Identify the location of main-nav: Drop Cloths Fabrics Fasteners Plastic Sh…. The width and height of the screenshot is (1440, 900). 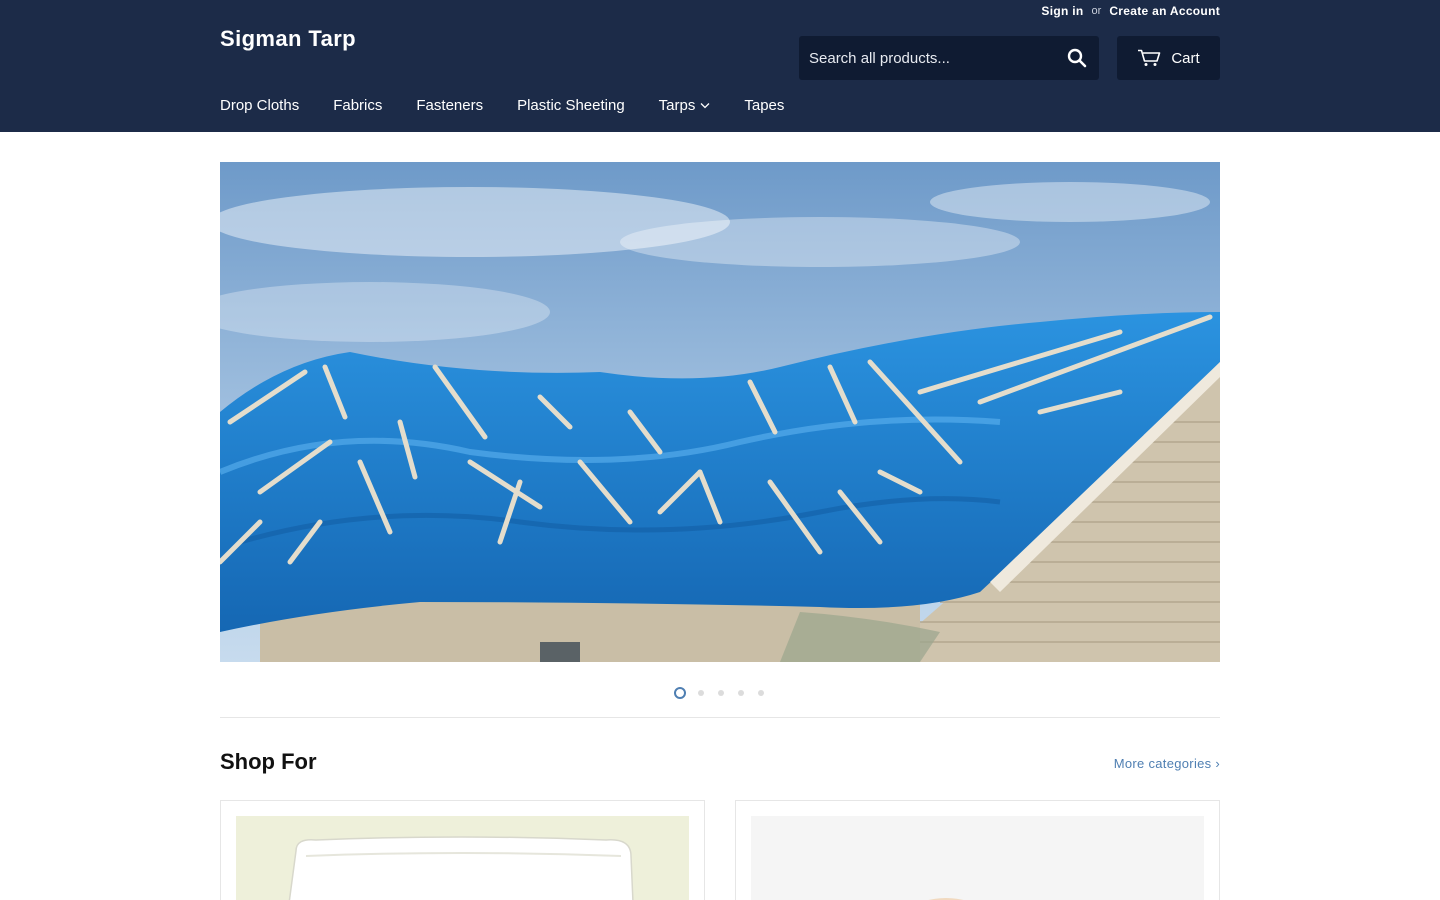
(519, 105).